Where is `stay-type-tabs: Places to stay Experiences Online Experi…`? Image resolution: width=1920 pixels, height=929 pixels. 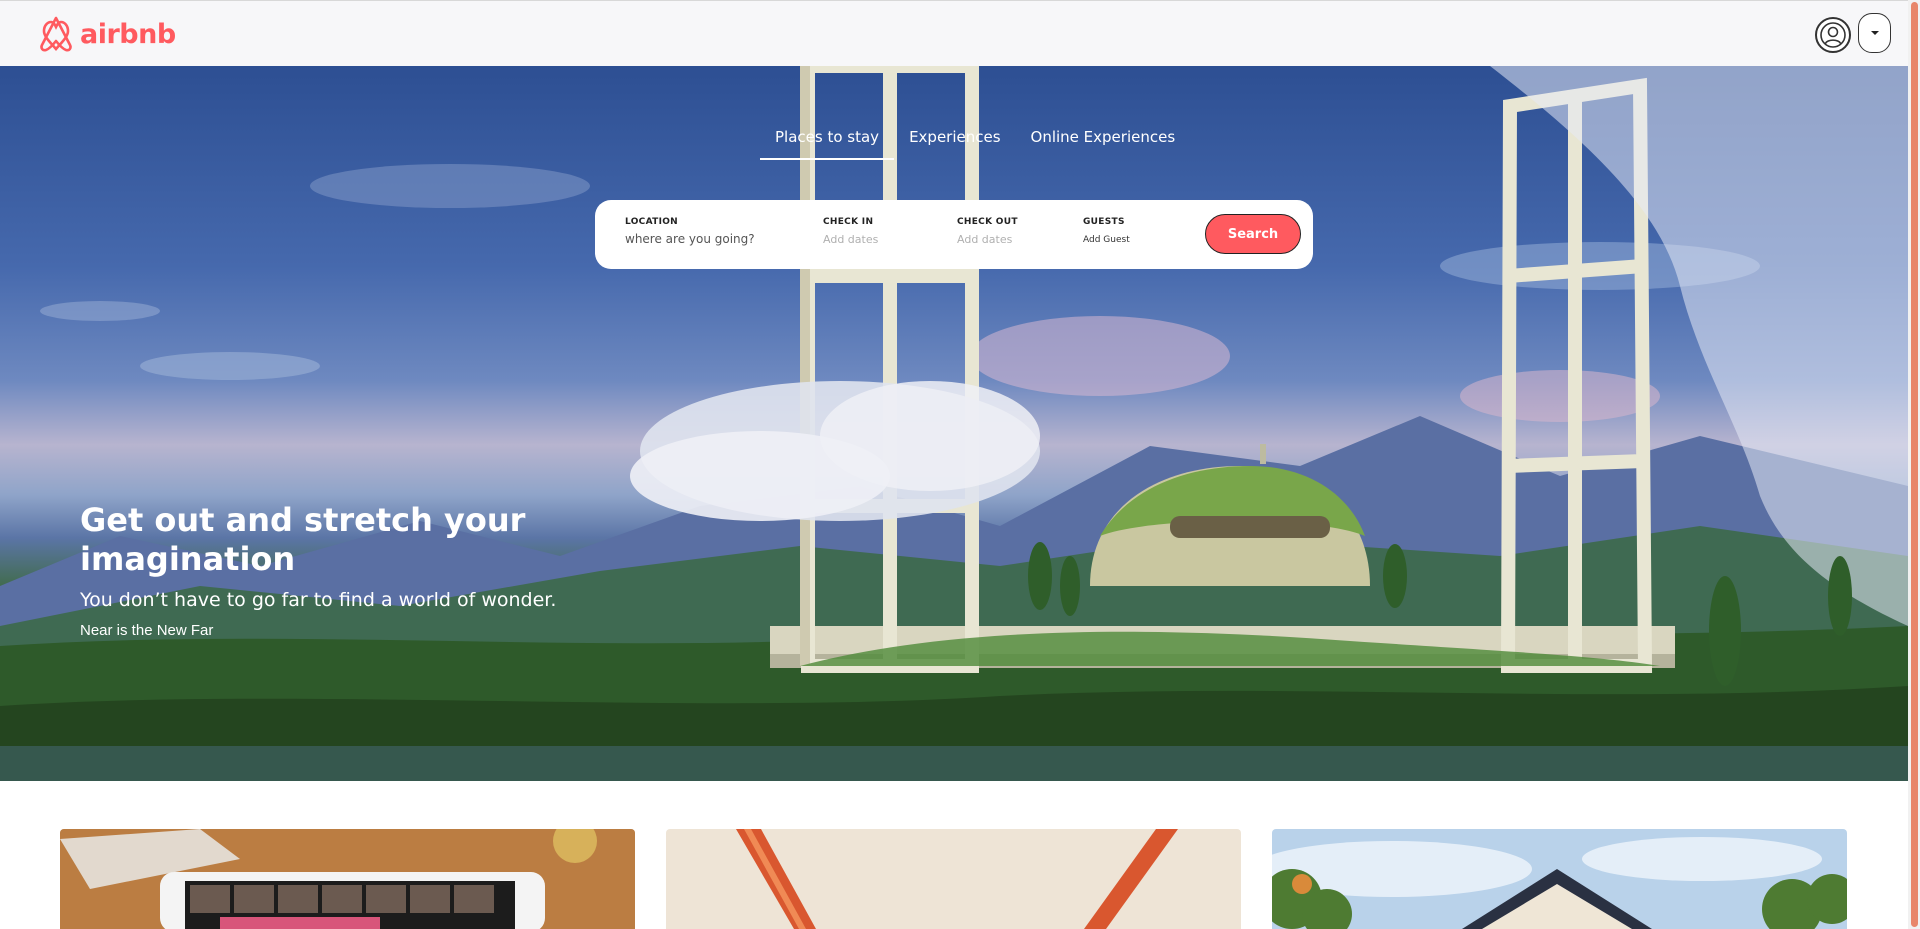
stay-type-tabs: Places to stay Experiences Online Experi… is located at coordinates (975, 141).